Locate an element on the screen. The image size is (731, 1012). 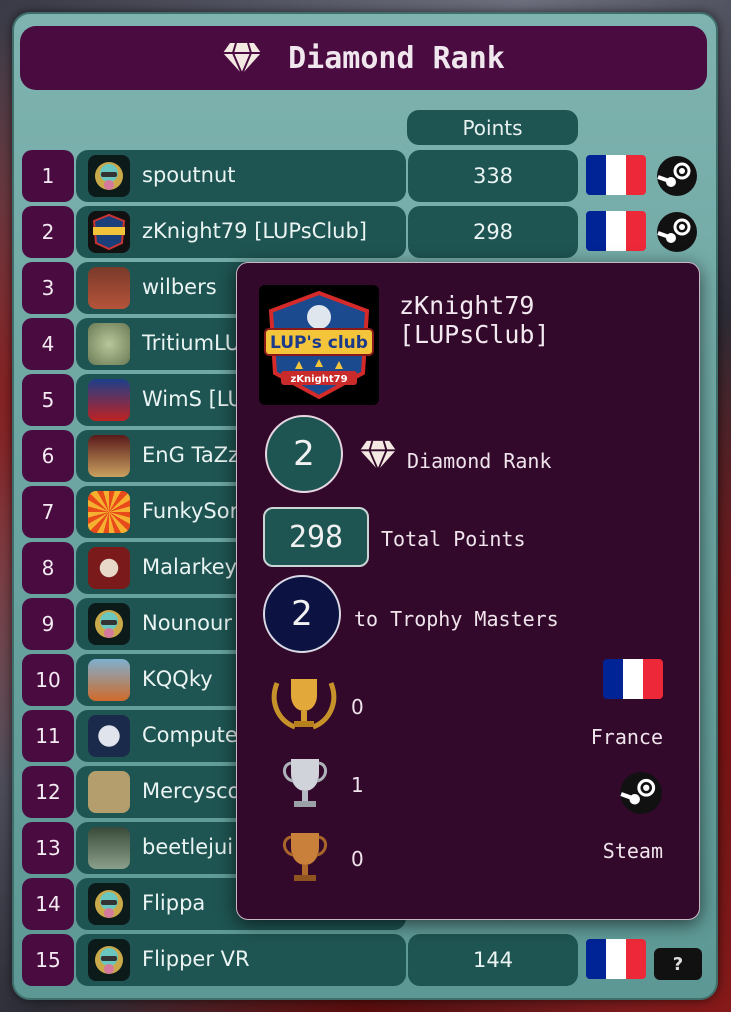
rank-number: 11 is located at coordinates (48, 736).